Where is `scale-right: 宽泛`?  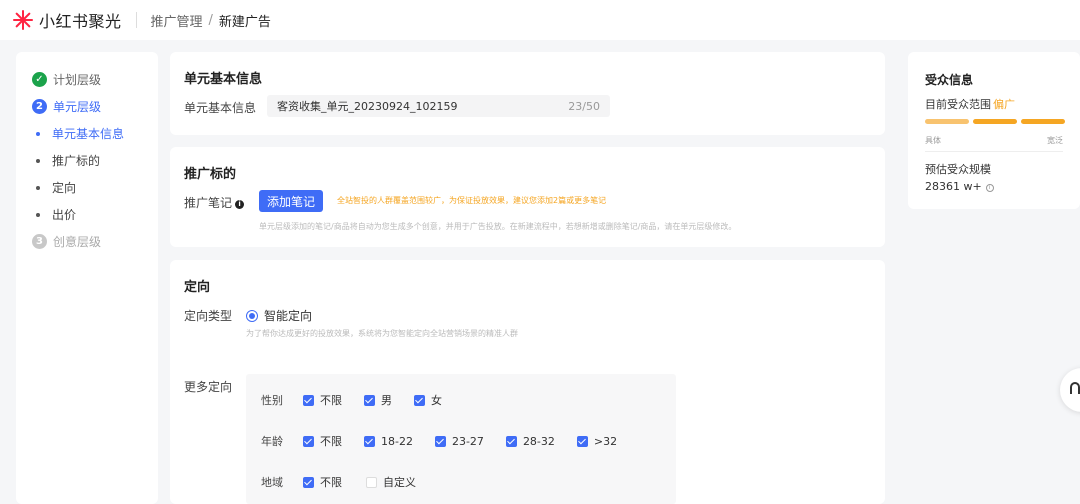
scale-right: 宽泛 is located at coordinates (1055, 140).